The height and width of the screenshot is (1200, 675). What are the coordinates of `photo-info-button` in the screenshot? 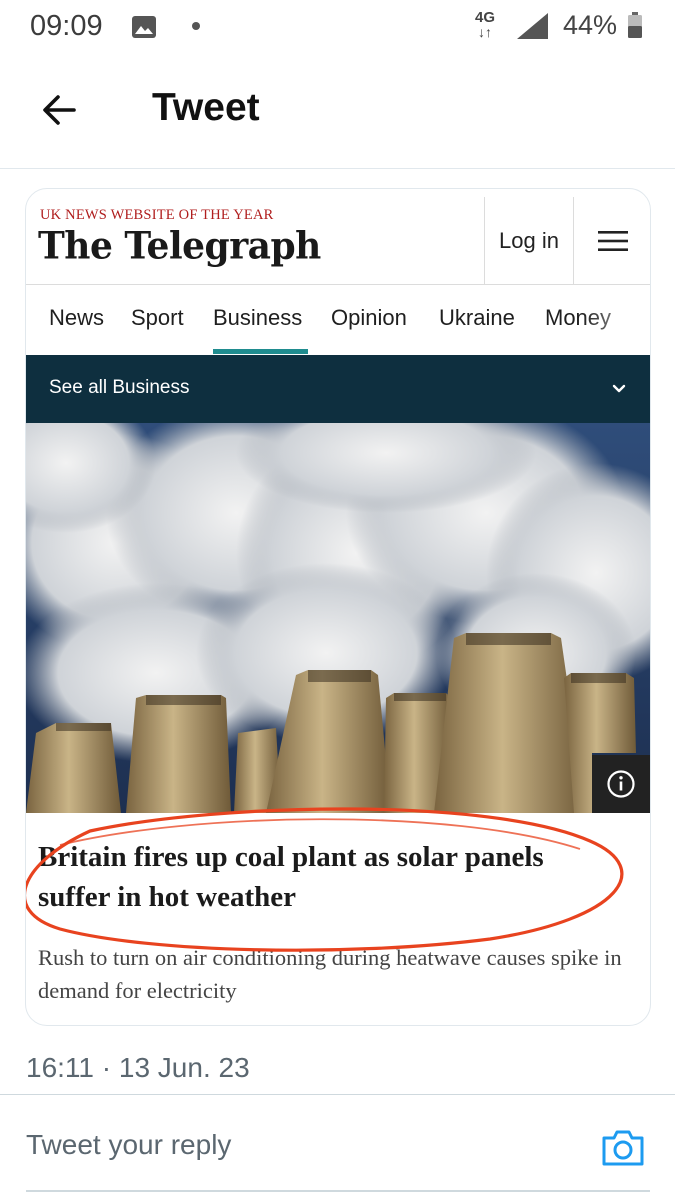 It's located at (621, 784).